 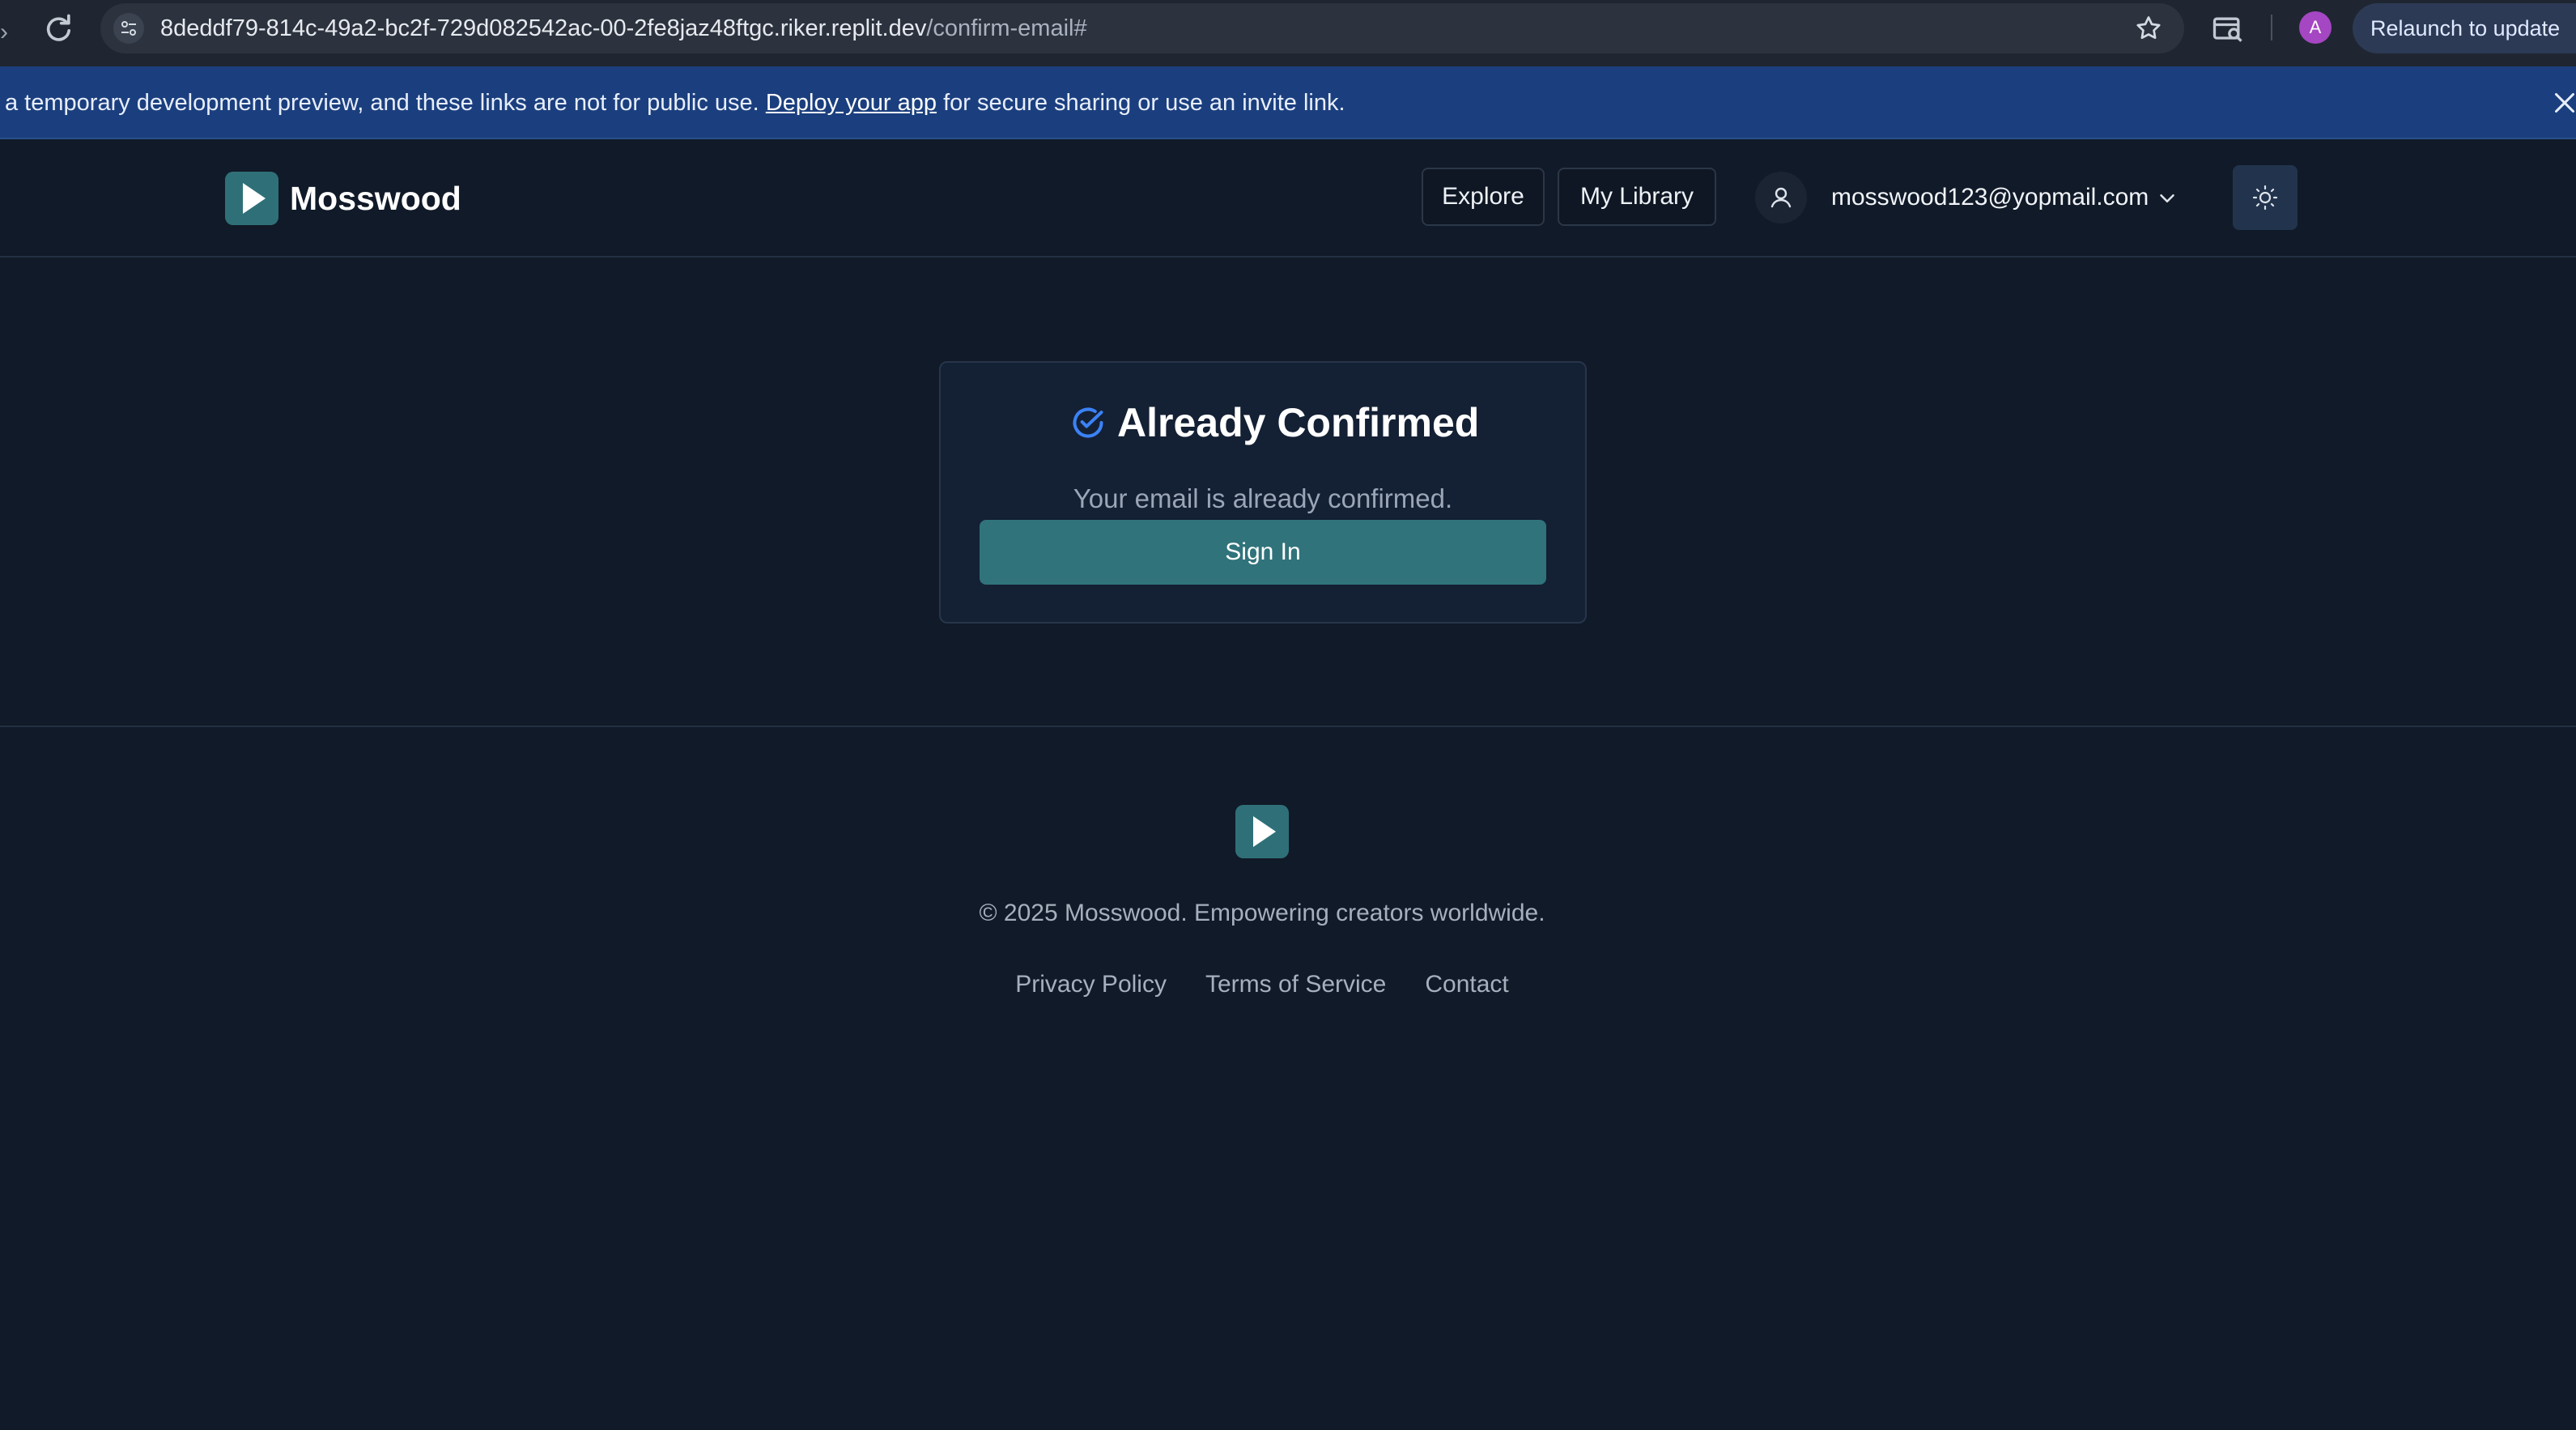 I want to click on card-title: Already Confirmed, so click(x=1299, y=422).